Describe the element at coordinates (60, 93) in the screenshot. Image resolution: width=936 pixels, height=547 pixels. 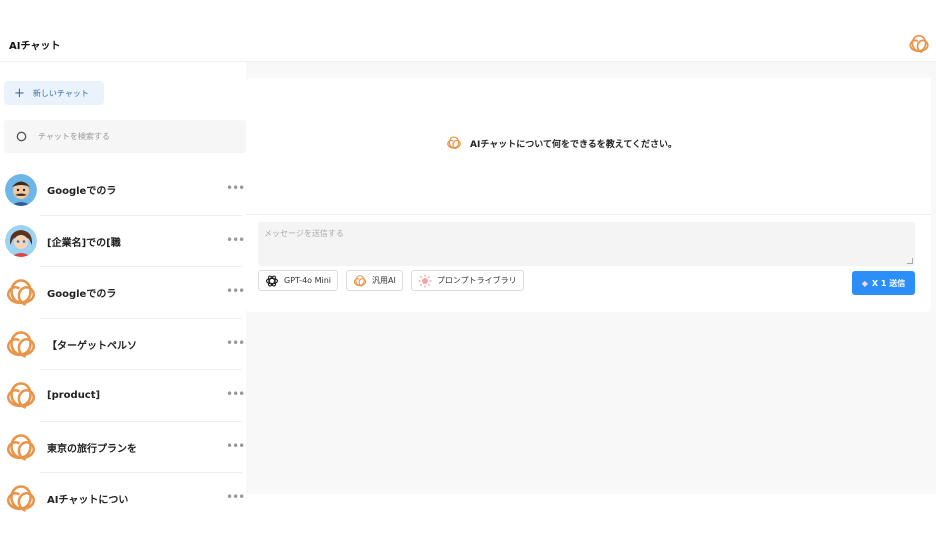
I see `new-chat-label: 新しいチャット` at that location.